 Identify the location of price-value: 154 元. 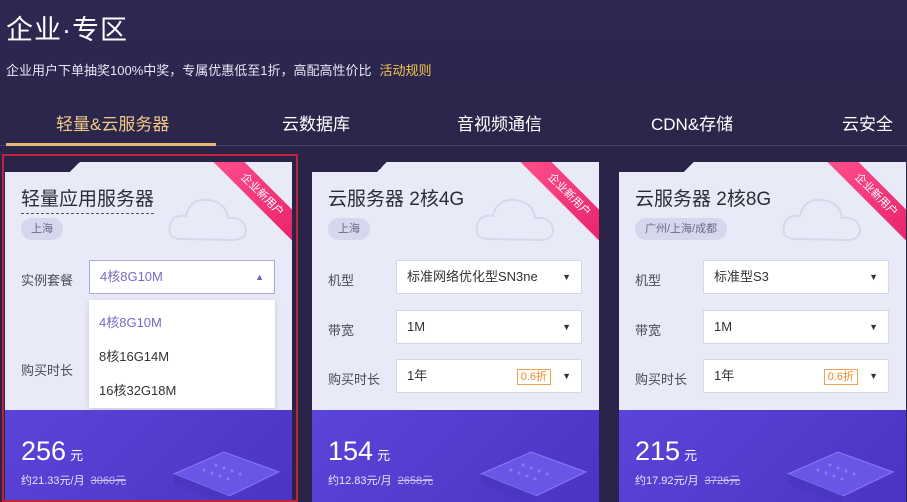
(359, 451).